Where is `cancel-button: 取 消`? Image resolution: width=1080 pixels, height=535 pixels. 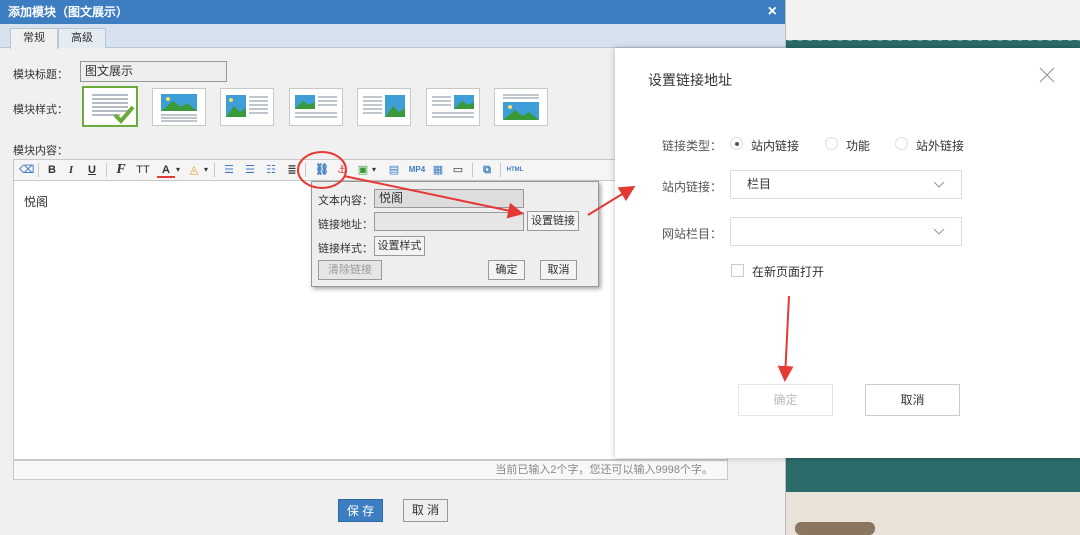 cancel-button: 取 消 is located at coordinates (425, 510).